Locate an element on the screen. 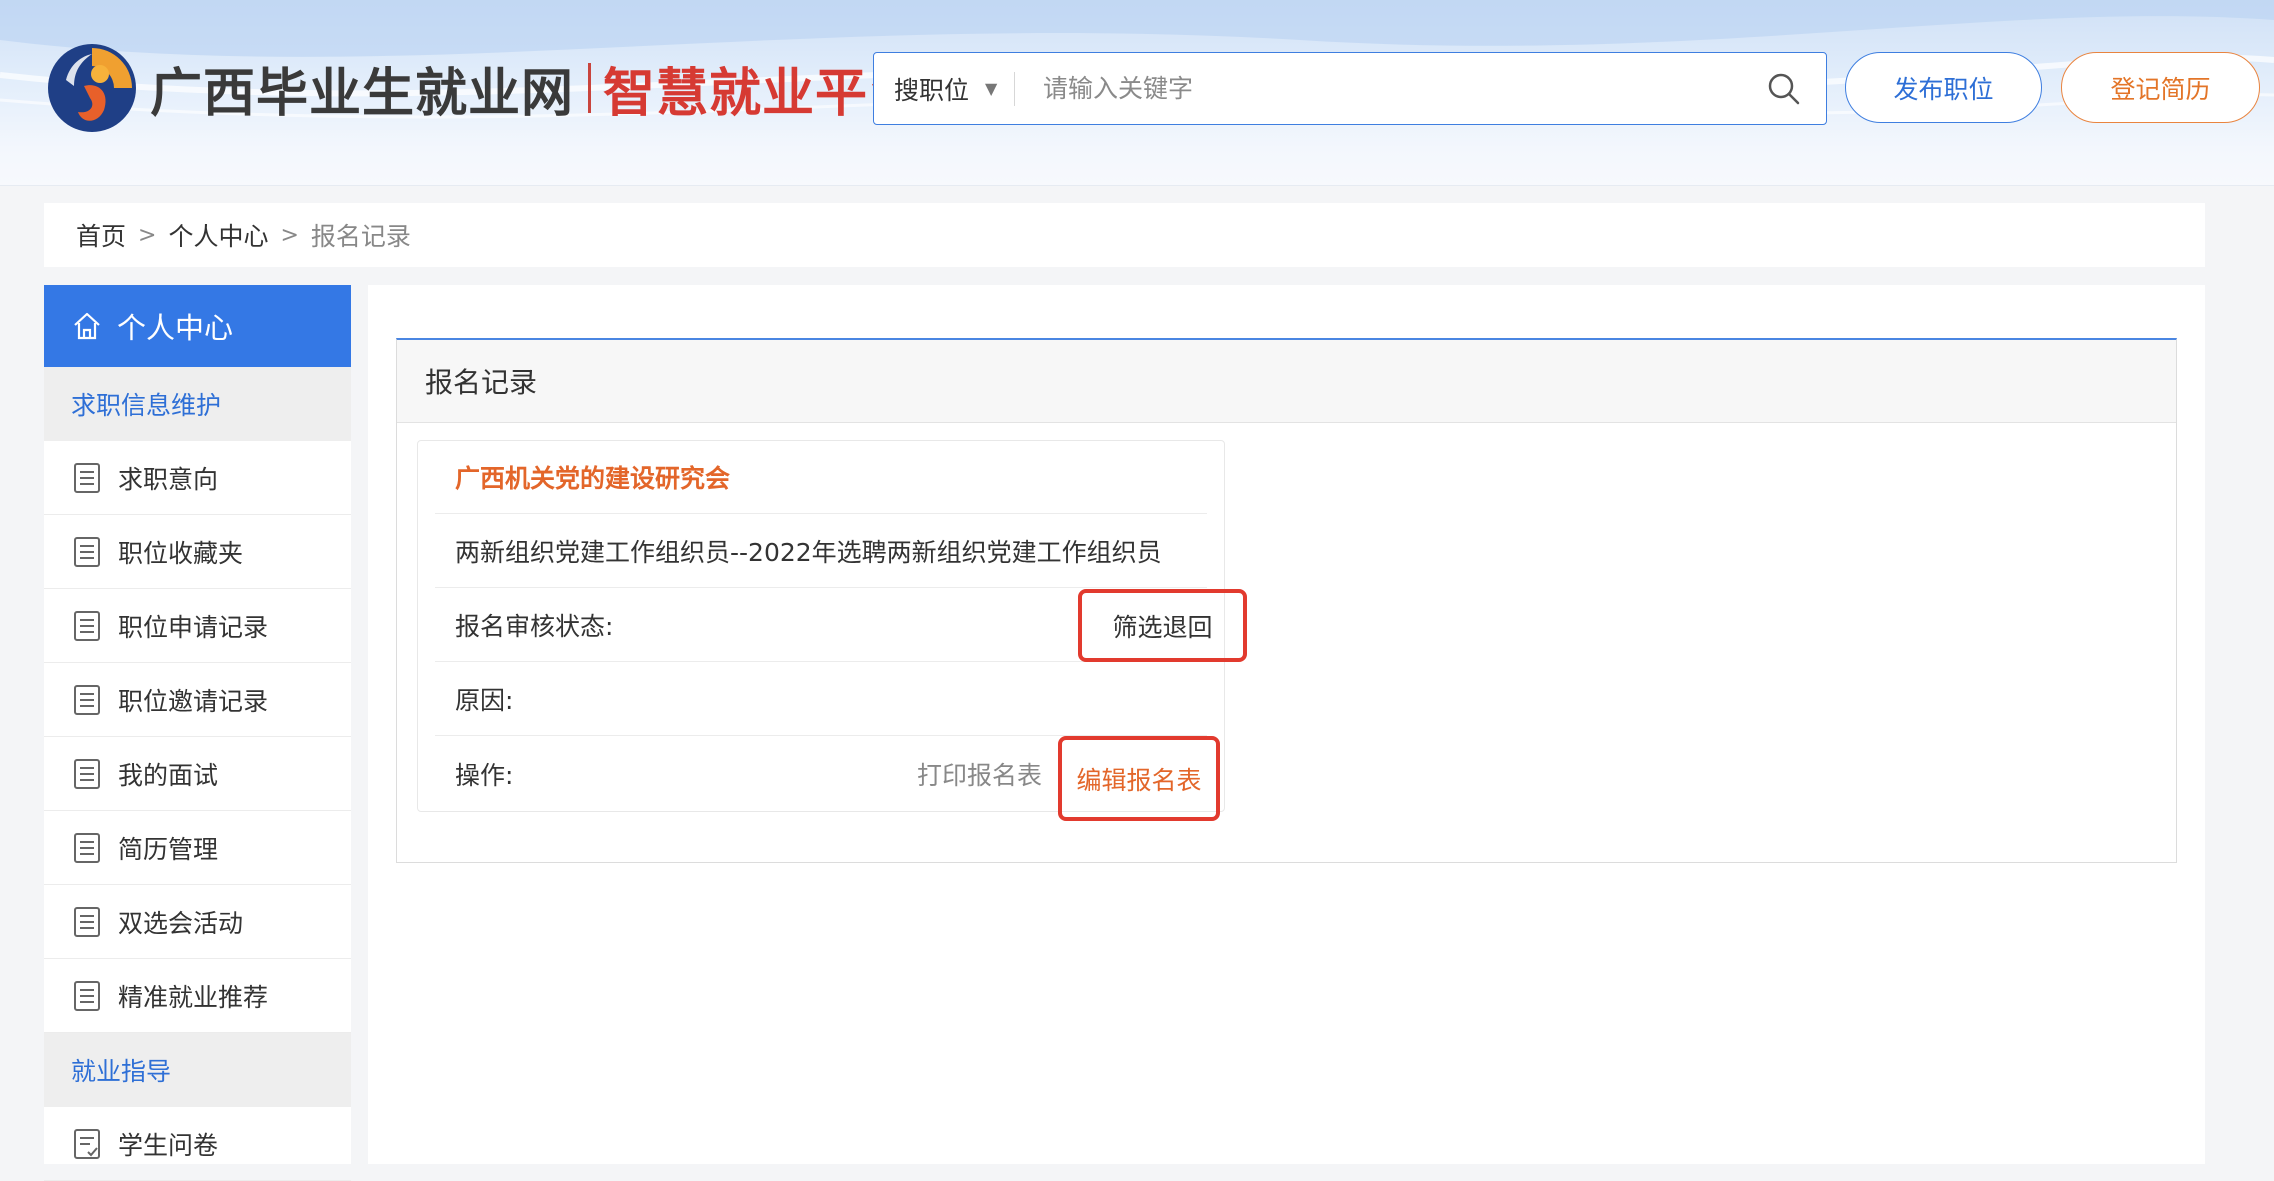 This screenshot has width=2274, height=1181. record-status-label: 报名审核状态: is located at coordinates (534, 626).